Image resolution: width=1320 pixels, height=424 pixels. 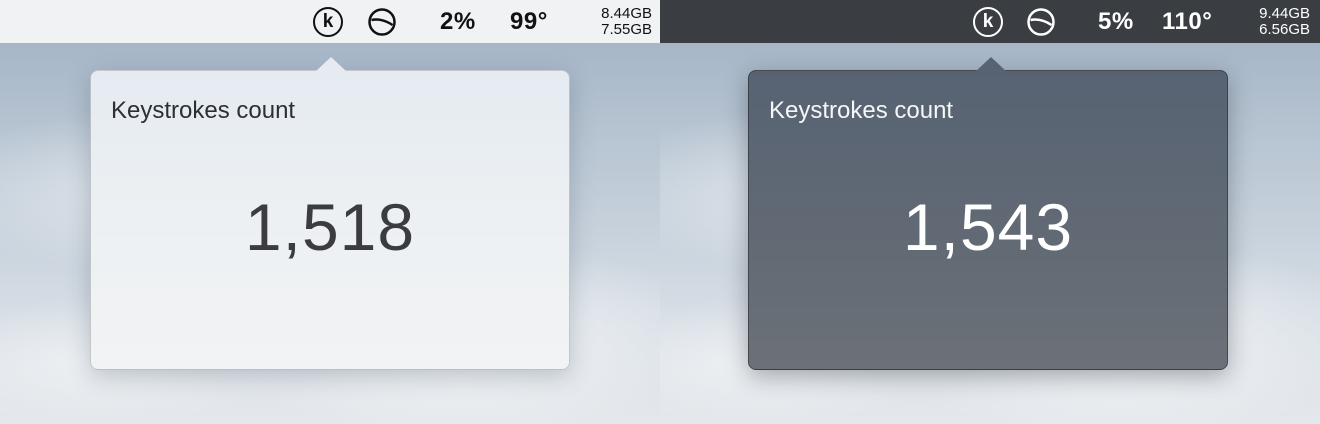 What do you see at coordinates (330, 227) in the screenshot?
I see `keystroke-count: 1,518` at bounding box center [330, 227].